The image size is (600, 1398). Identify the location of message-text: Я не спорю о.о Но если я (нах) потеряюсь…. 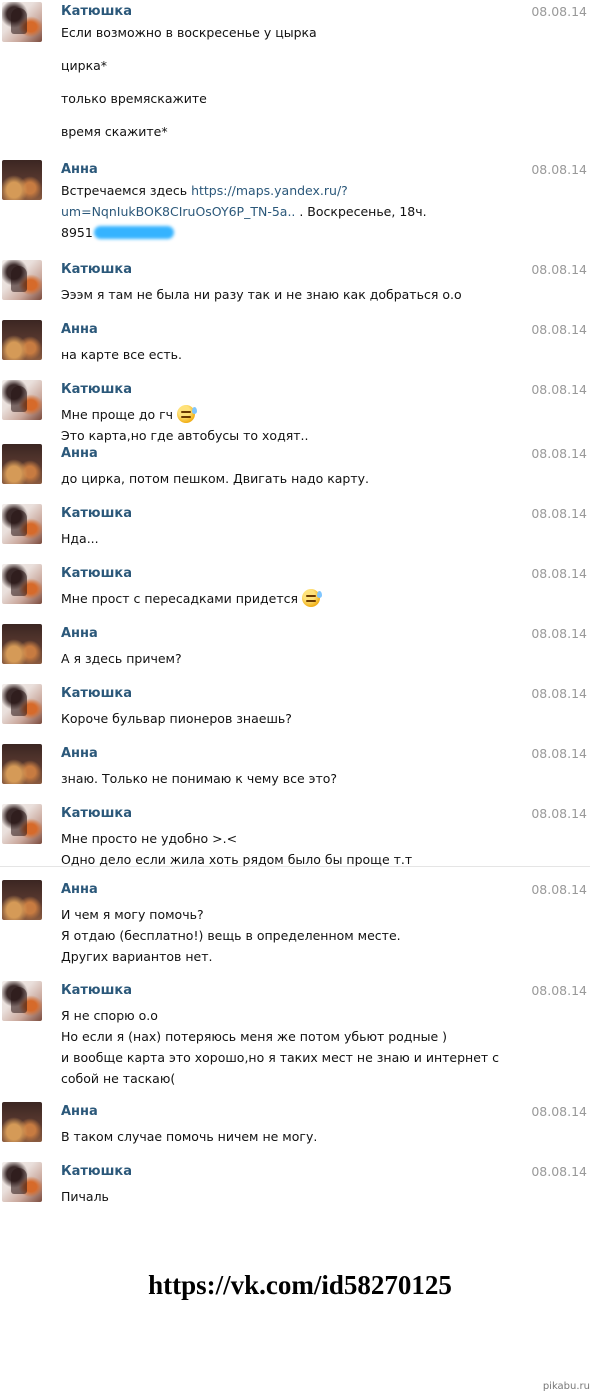
(280, 1047).